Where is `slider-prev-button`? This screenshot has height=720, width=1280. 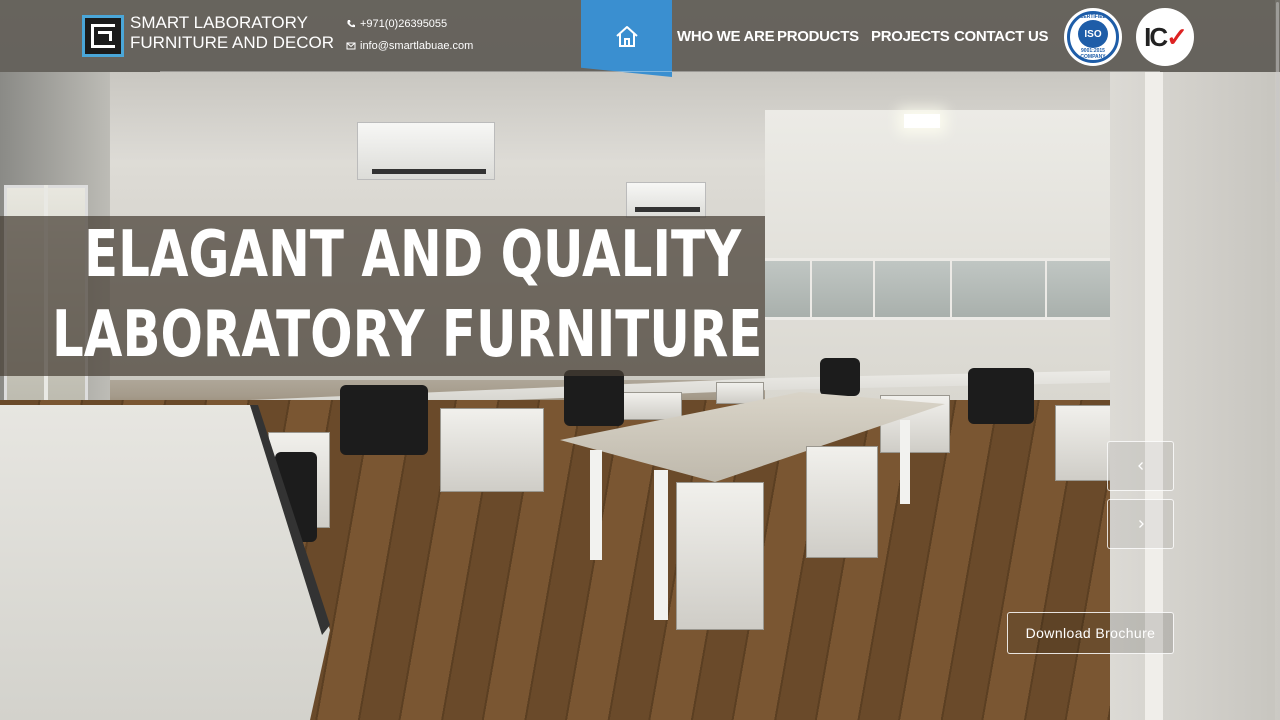
slider-prev-button is located at coordinates (1140, 466).